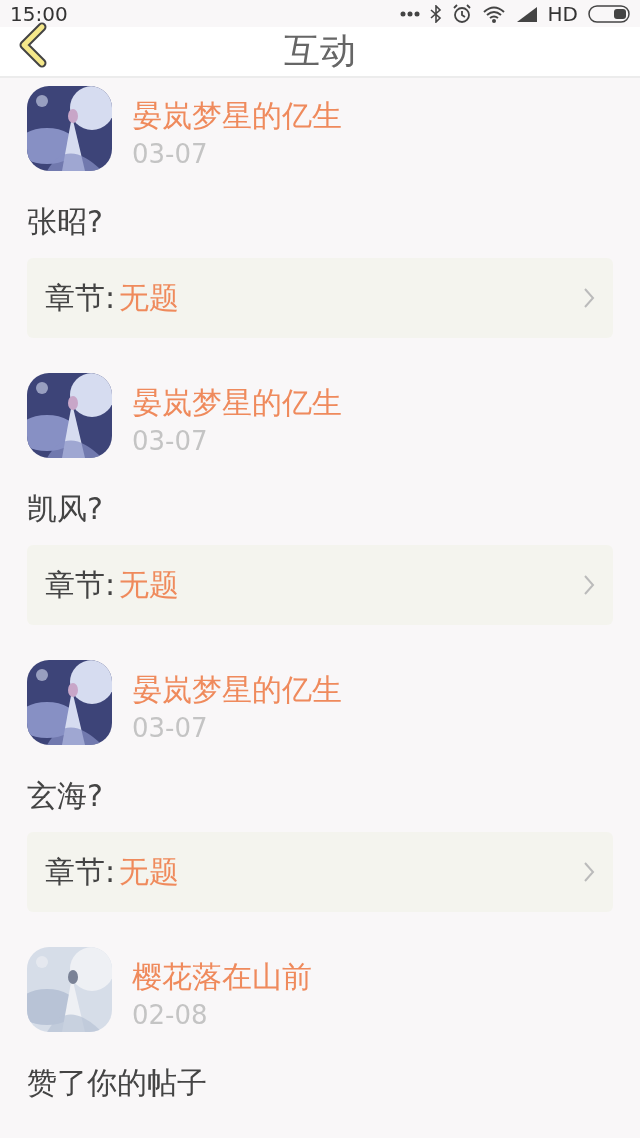 Image resolution: width=640 pixels, height=1138 pixels. Describe the element at coordinates (526, 13) in the screenshot. I see `signal-icon` at that location.